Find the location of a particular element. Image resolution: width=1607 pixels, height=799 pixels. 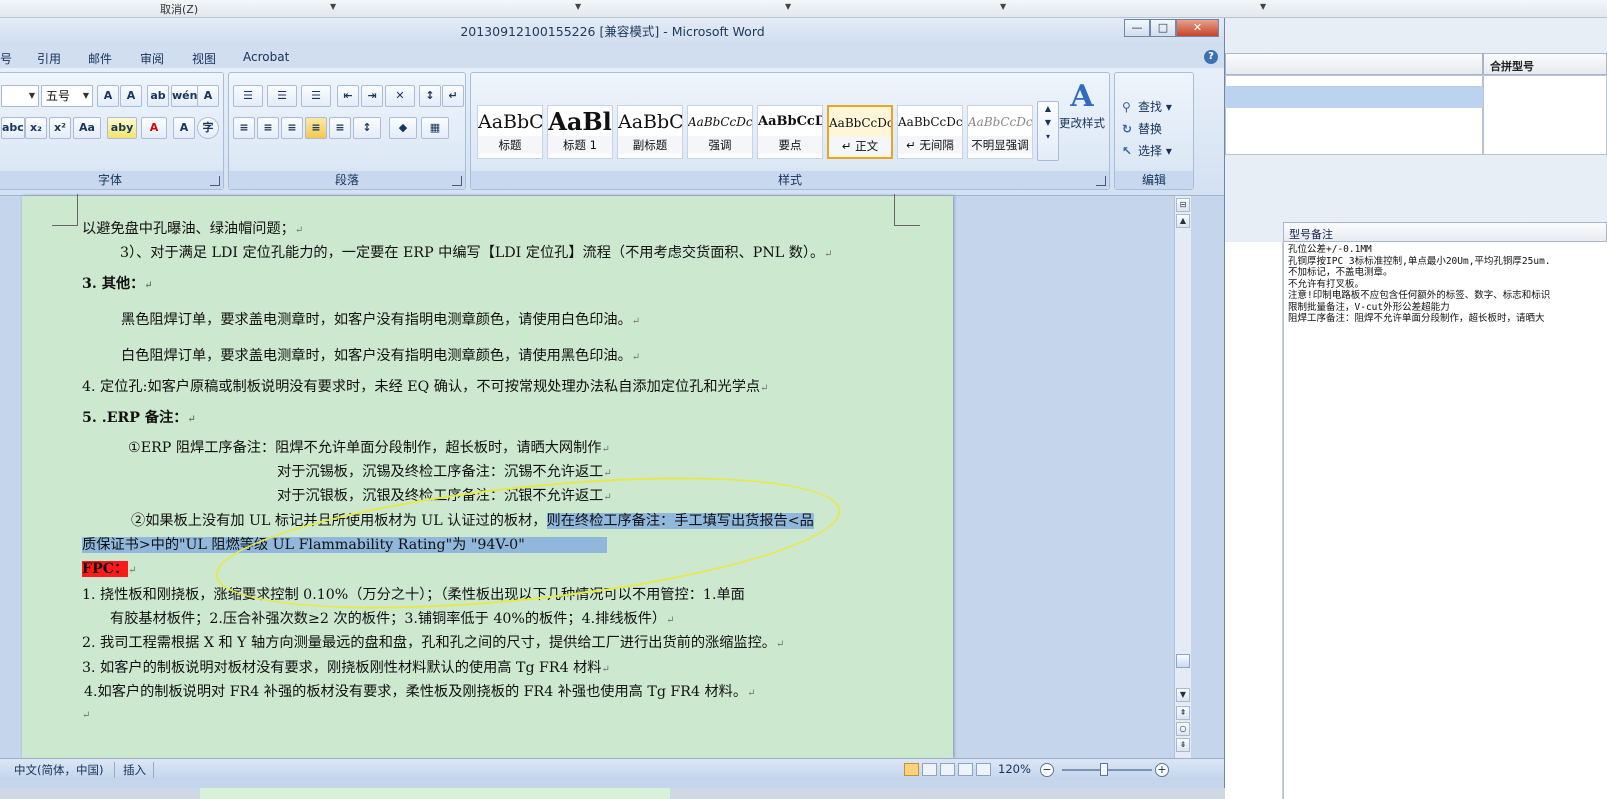

vertical-scrollbar: ⊟ ▲ ▼ ⇞ ○ ⇟ is located at coordinates (1182, 477).